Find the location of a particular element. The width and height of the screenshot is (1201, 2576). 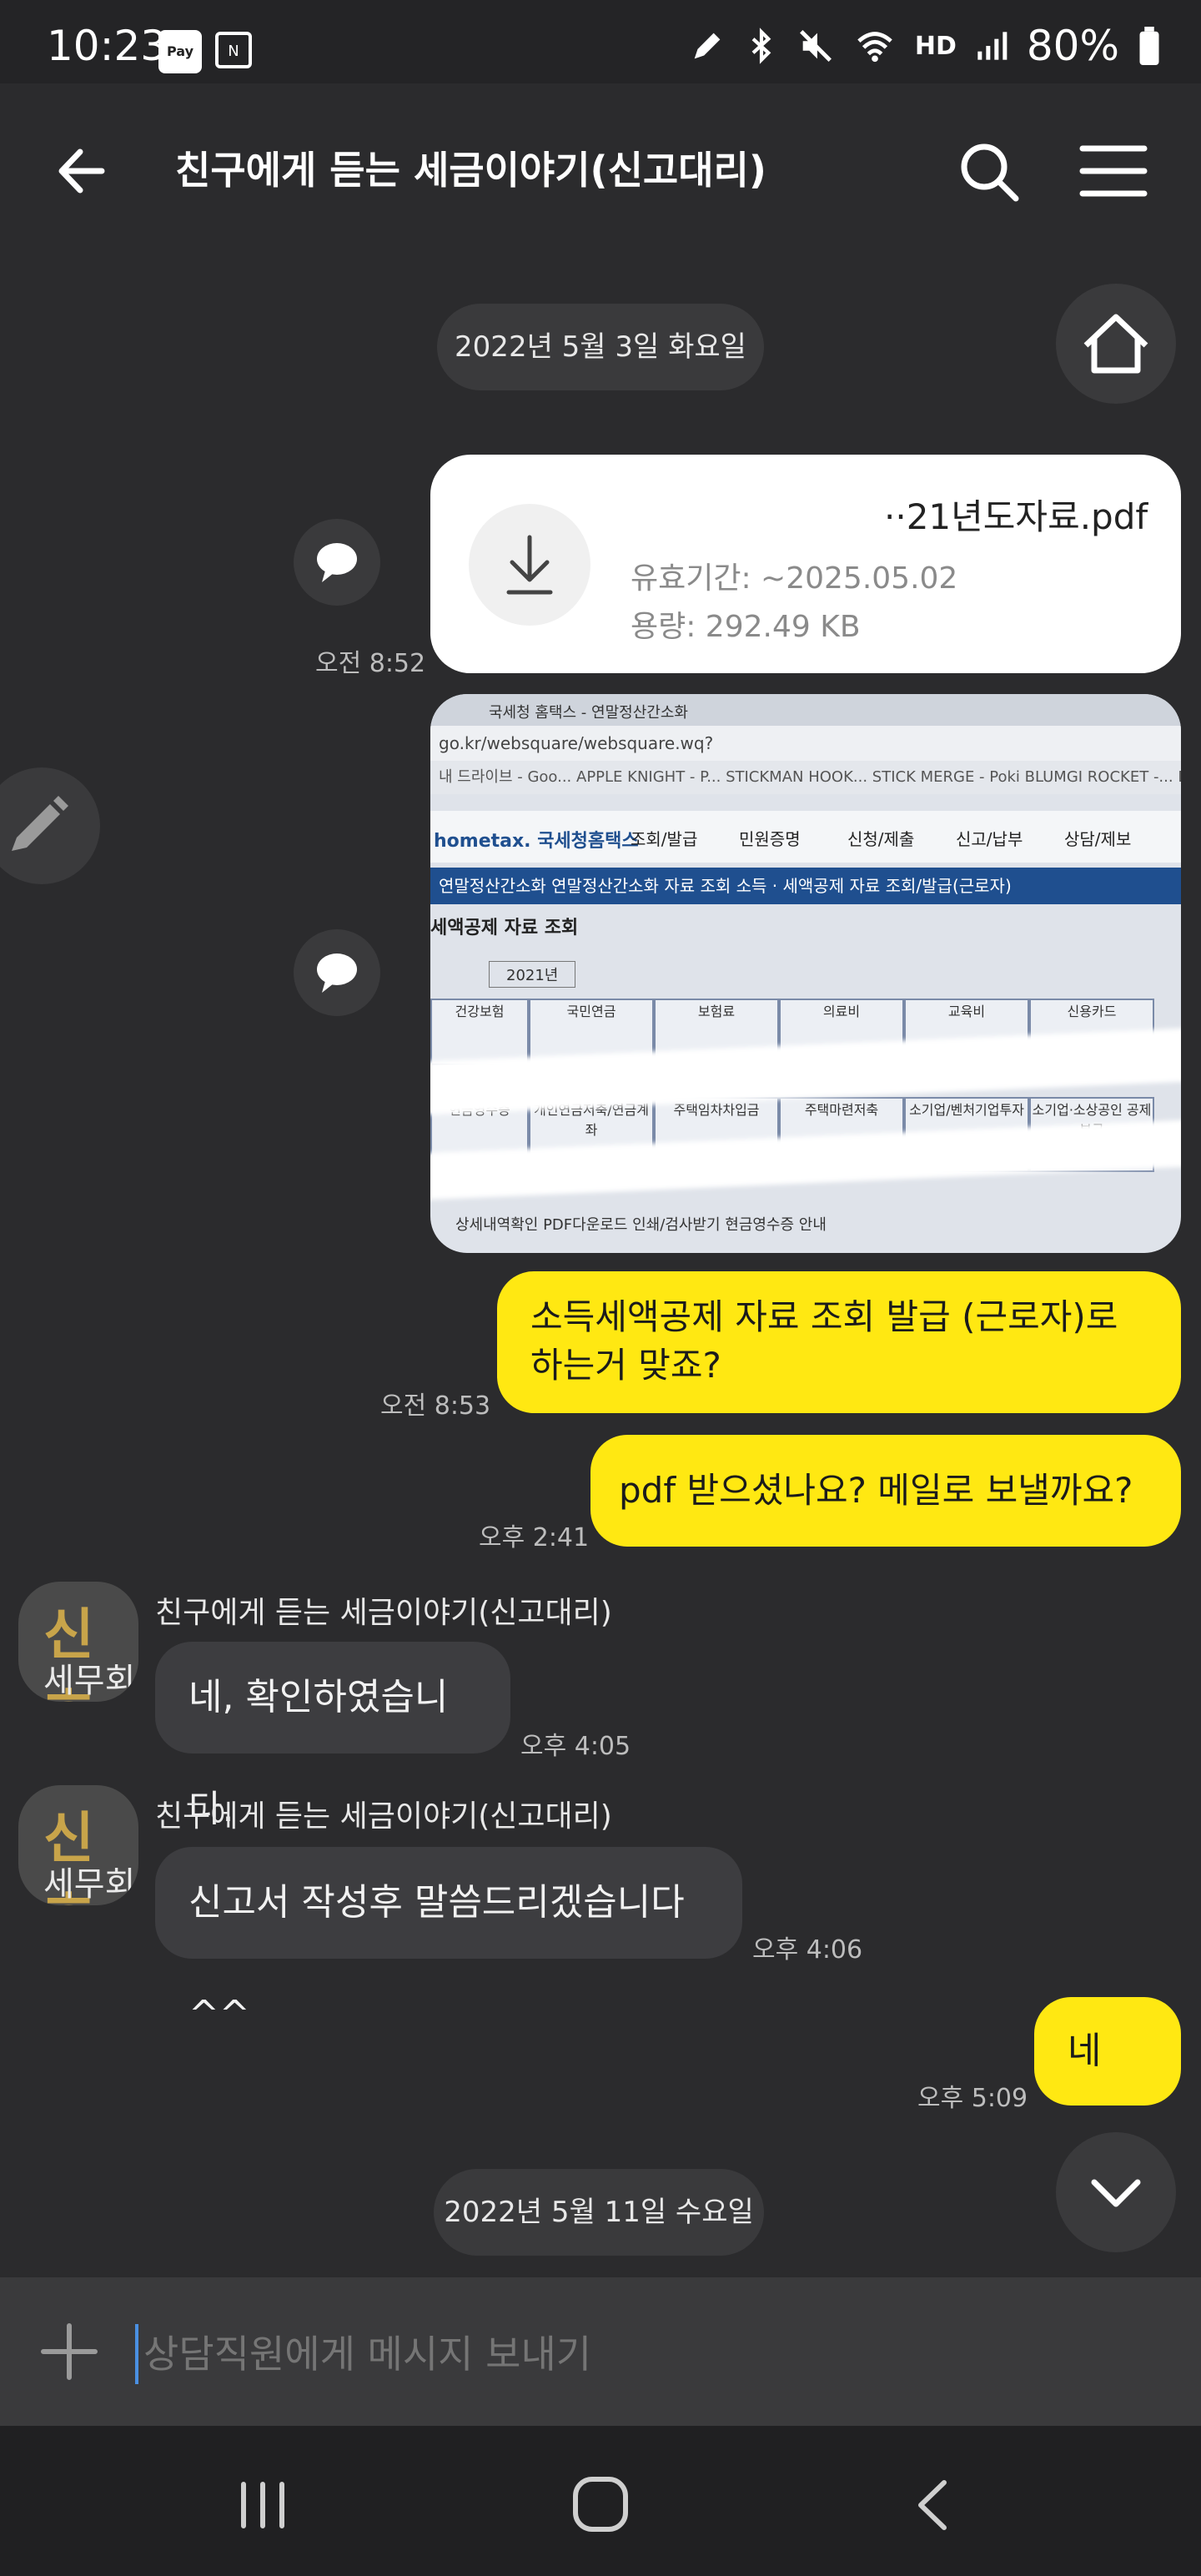

photo-grid-cell: 건강보험 is located at coordinates (480, 1032).